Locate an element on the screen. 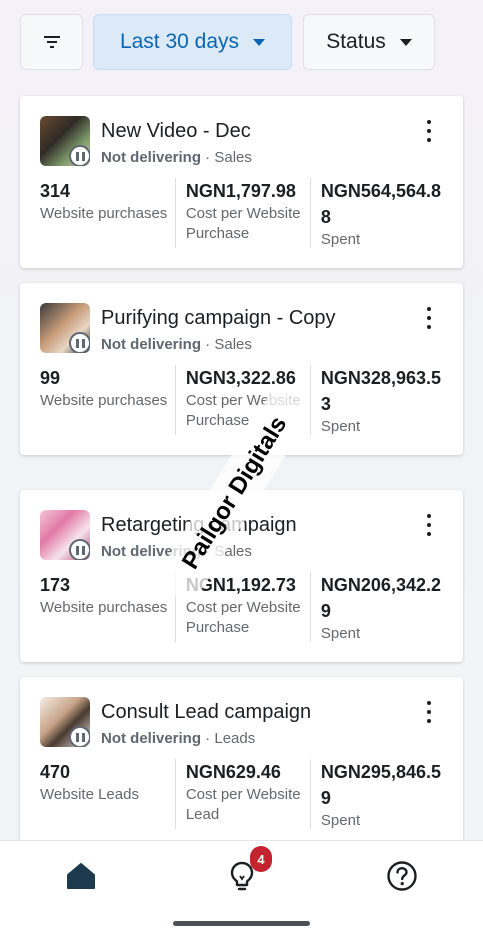  metric-spent: NGN328,963.53 Spent is located at coordinates (377, 400).